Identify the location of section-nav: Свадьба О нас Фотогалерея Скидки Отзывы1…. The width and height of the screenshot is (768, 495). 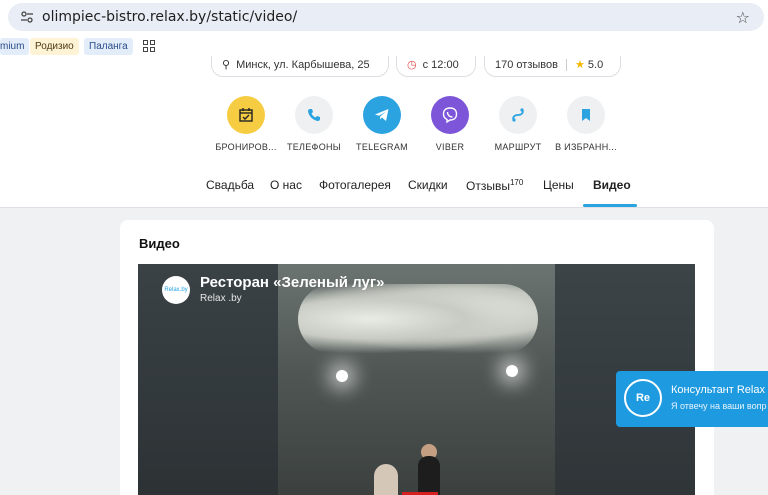
(384, 190).